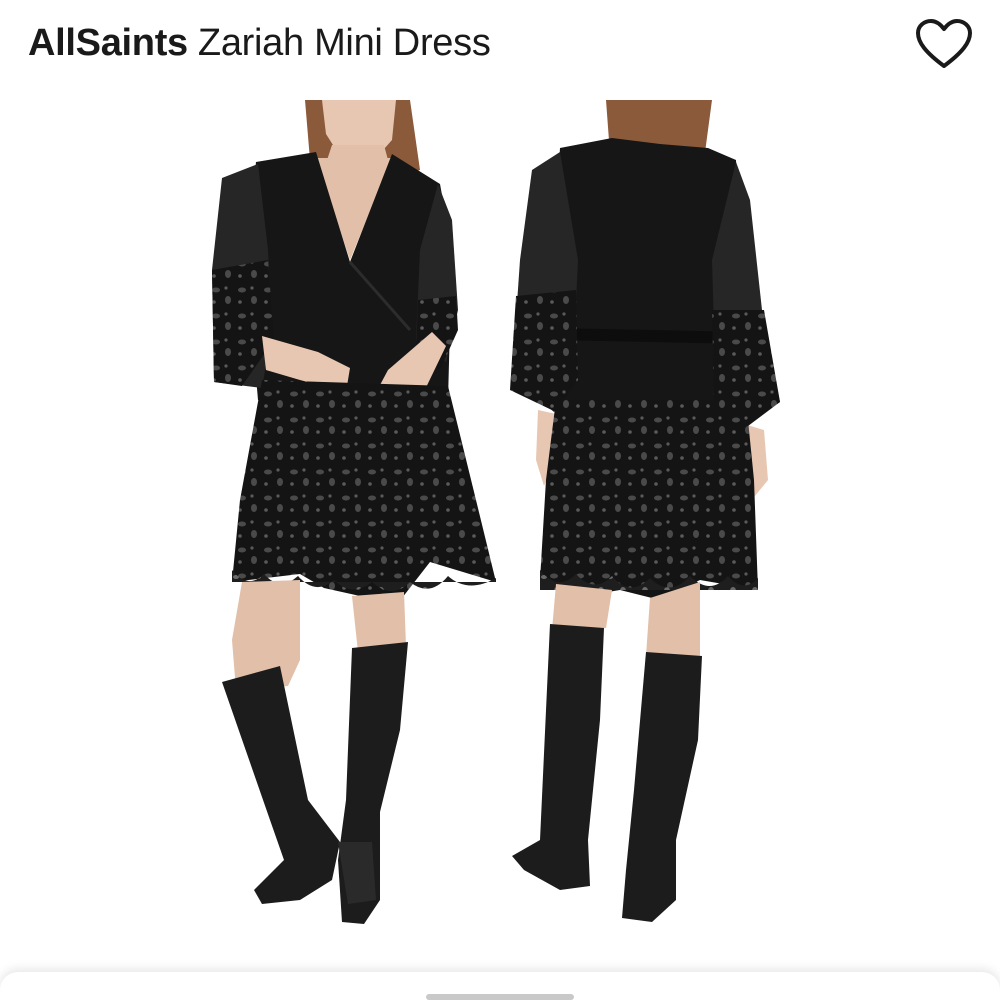 Image resolution: width=1000 pixels, height=1000 pixels. I want to click on product-title: AllSaints Zariah Mini Dress, so click(259, 43).